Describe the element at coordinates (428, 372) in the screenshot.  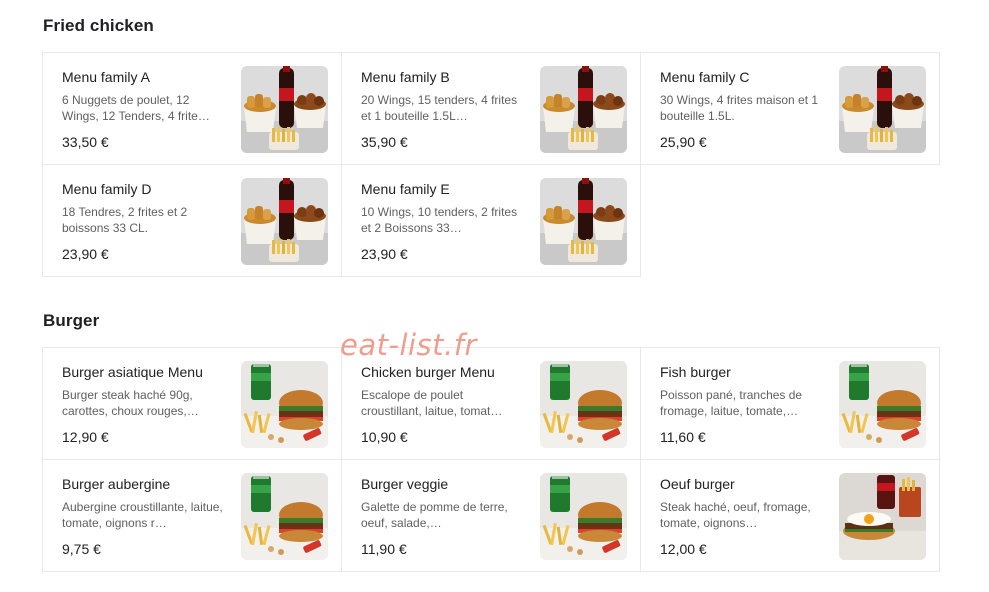
I see `menu-item-name: Chicken burger Menu` at that location.